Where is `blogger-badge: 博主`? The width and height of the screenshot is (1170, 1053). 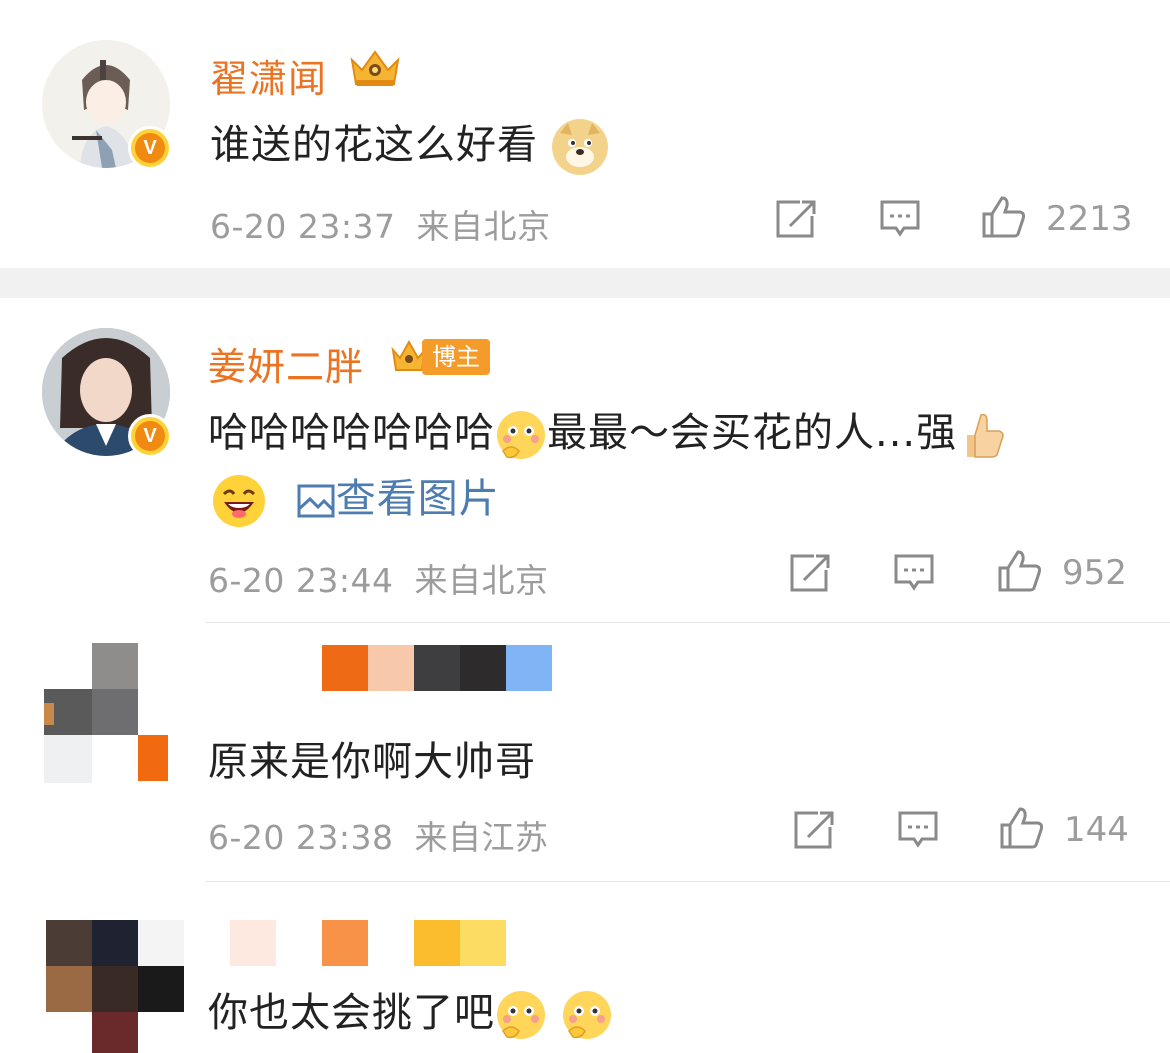
blogger-badge: 博主 is located at coordinates (440, 357).